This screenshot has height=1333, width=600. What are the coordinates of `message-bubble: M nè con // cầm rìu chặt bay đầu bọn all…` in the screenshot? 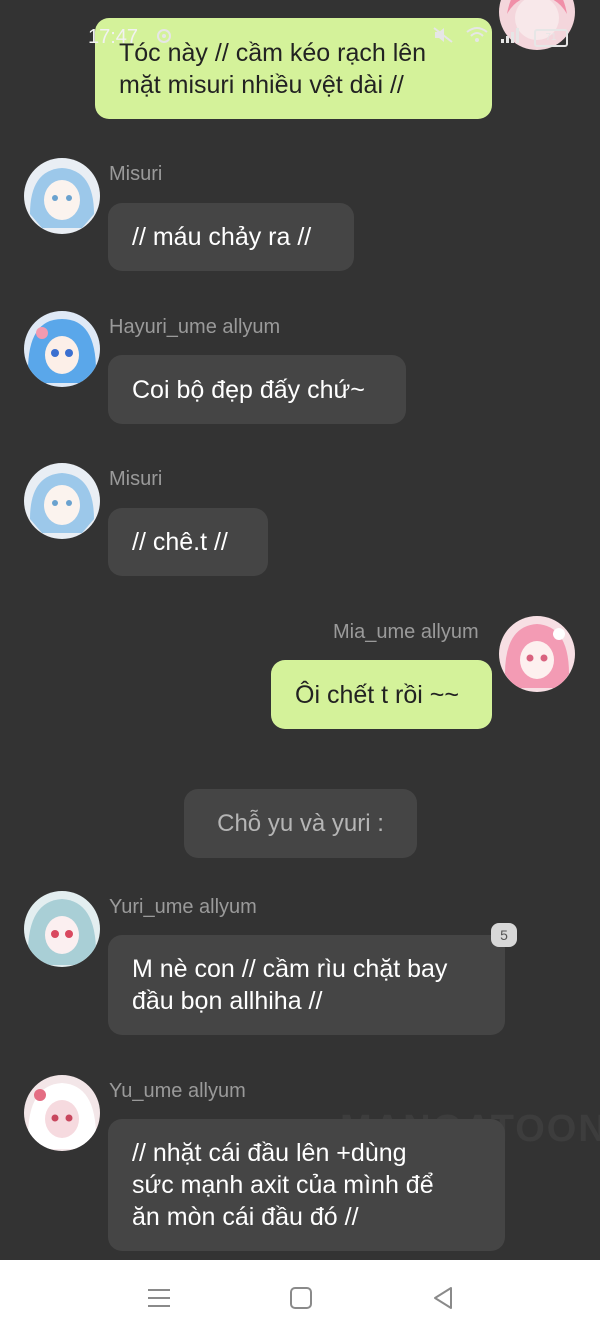 It's located at (306, 985).